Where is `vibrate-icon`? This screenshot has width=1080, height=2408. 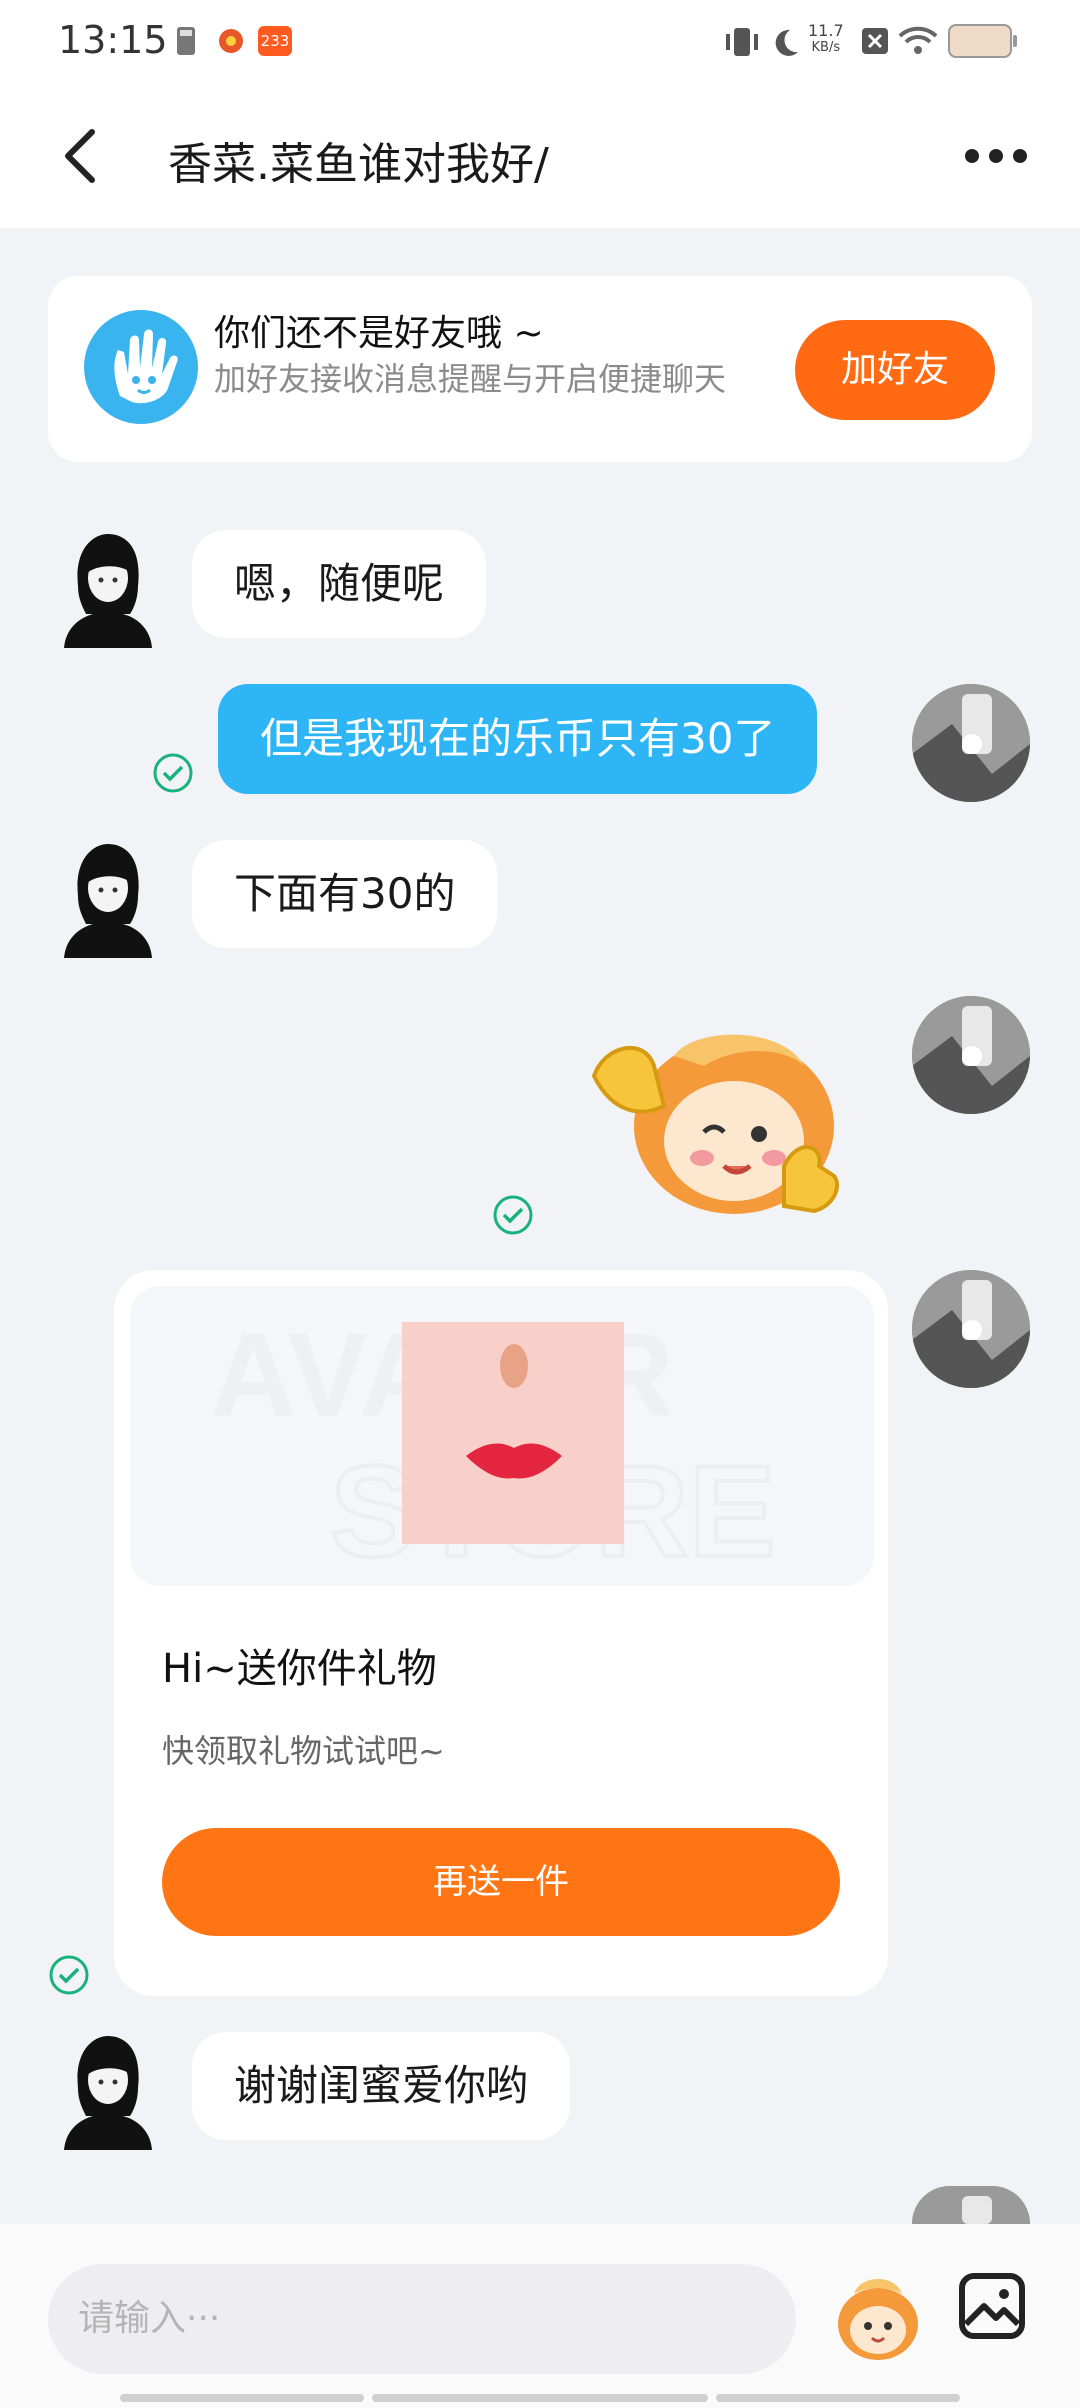
vibrate-icon is located at coordinates (742, 42).